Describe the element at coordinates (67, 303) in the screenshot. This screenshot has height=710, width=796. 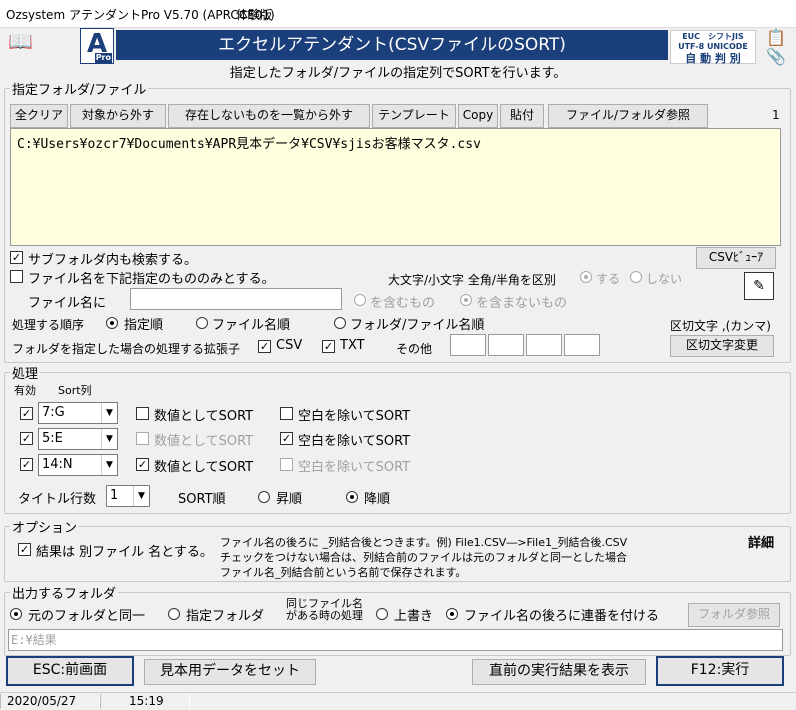
I see `filename-label: ファイル名に` at that location.